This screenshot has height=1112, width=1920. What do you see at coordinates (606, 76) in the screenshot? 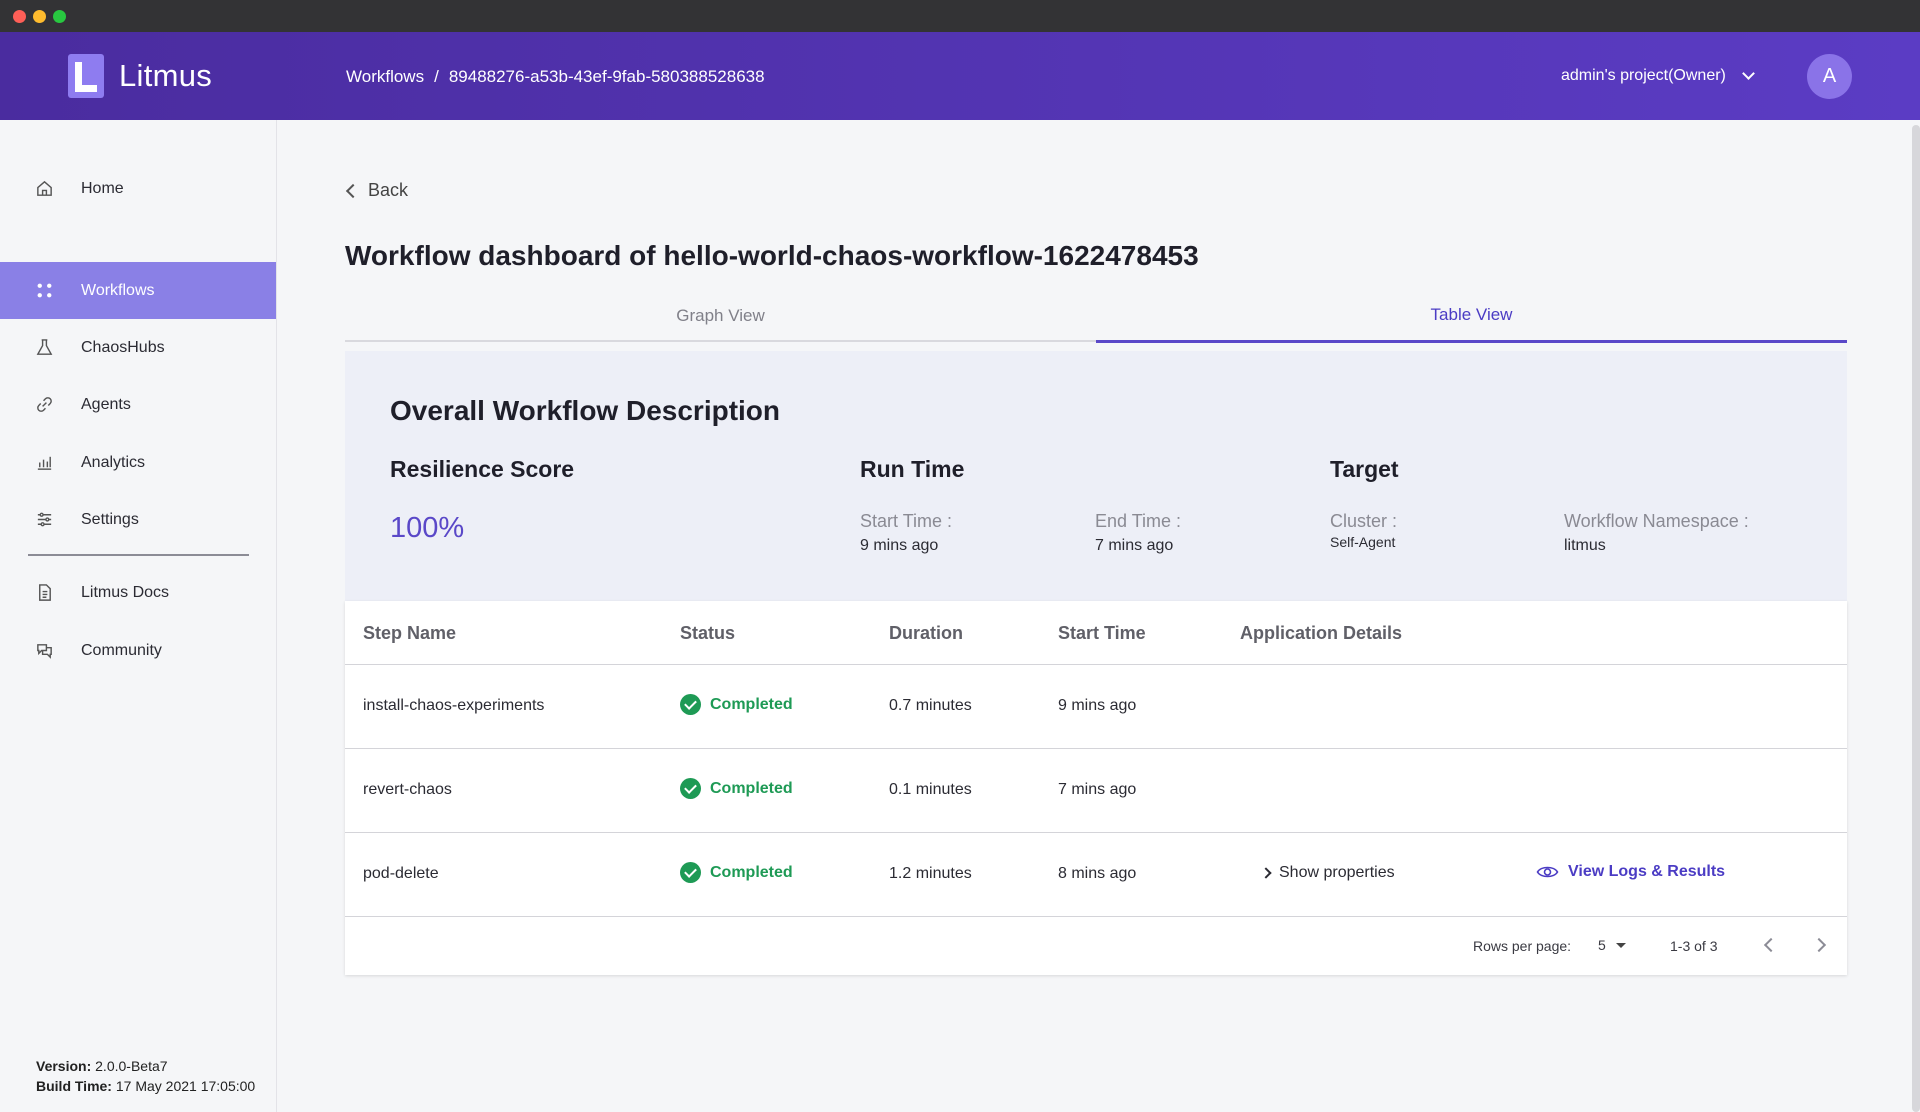
I see `breadcrumb-current: 89488276-a53b-43ef-9fab-580388528638` at bounding box center [606, 76].